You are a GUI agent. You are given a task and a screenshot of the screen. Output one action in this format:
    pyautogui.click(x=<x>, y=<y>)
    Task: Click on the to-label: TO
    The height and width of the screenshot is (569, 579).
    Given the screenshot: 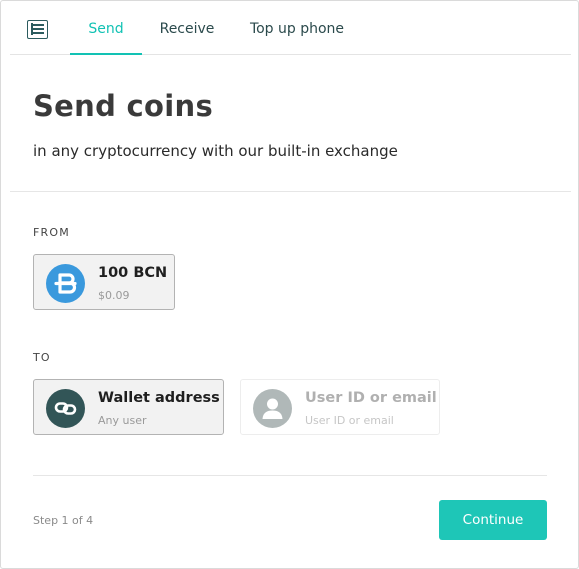 What is the action you would take?
    pyautogui.click(x=42, y=357)
    